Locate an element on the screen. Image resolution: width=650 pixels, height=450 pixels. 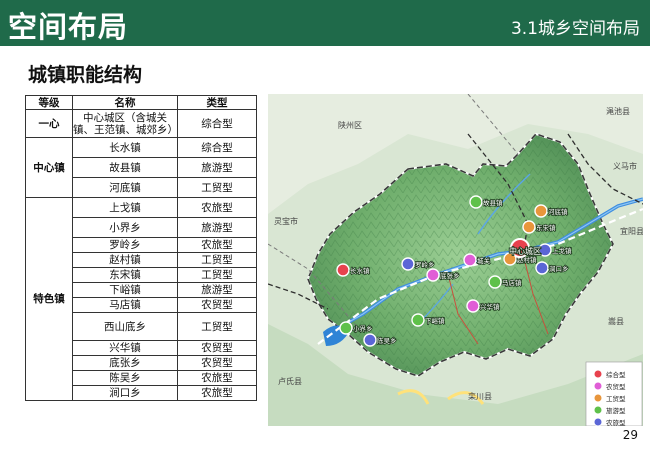
town-label: 兴华镇 is located at coordinates (490, 306).